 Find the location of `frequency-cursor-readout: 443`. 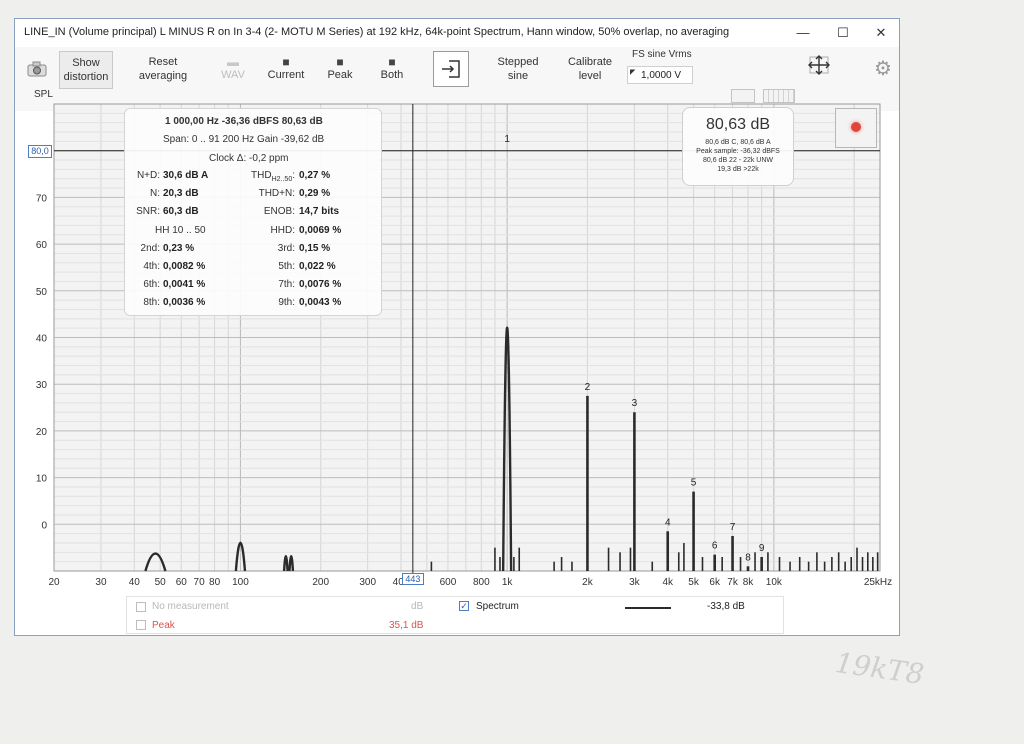

frequency-cursor-readout: 443 is located at coordinates (412, 579).